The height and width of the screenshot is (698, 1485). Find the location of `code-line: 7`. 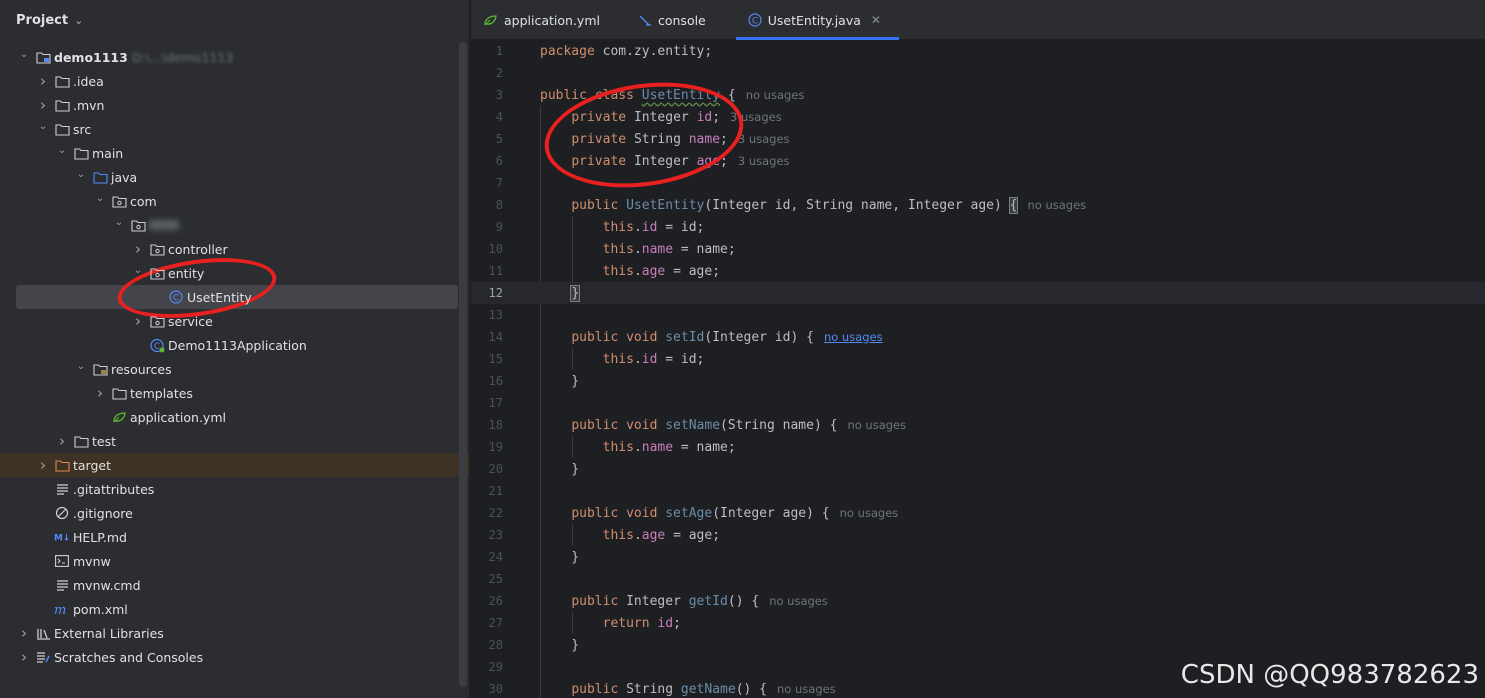

code-line: 7 is located at coordinates (978, 183).